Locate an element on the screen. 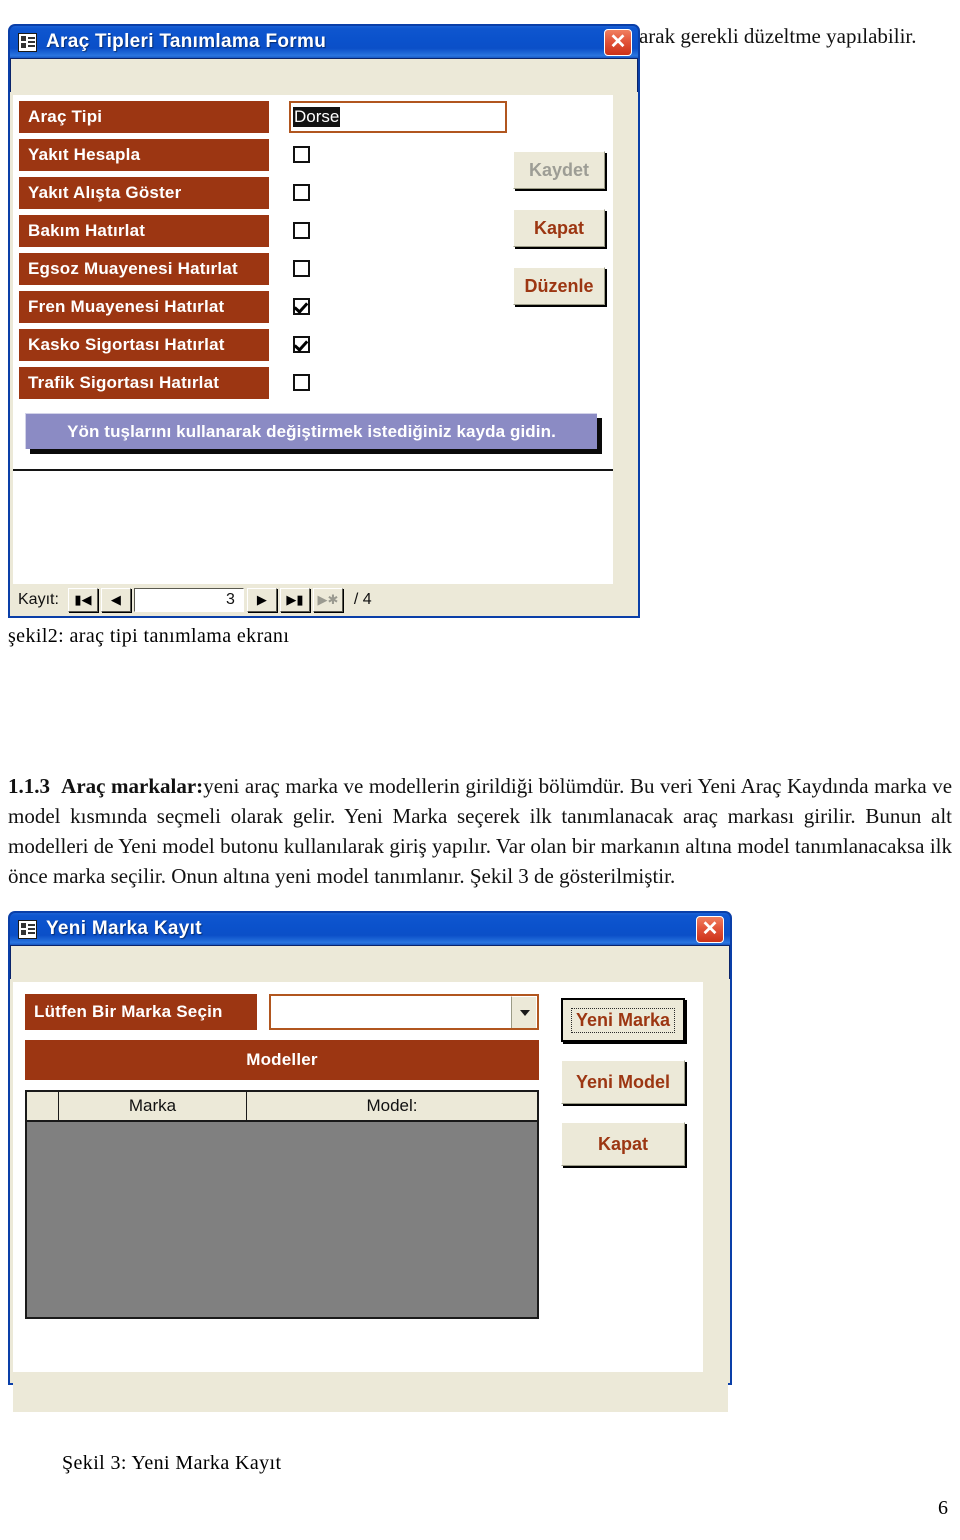  field-label-egsoz-muayenesi-hatirlat: Egsoz Muayenesi Hatırlat is located at coordinates (144, 269).